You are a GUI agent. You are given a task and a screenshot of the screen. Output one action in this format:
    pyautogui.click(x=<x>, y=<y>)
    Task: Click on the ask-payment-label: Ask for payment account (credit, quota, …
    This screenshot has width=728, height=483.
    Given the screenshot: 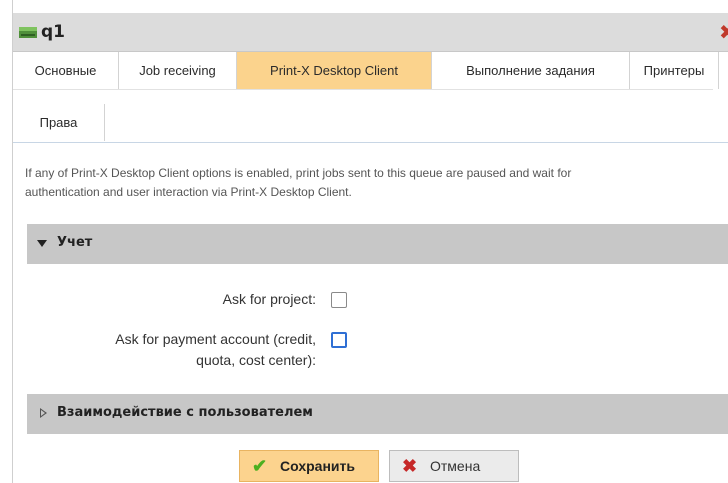 What is the action you would take?
    pyautogui.click(x=215, y=350)
    